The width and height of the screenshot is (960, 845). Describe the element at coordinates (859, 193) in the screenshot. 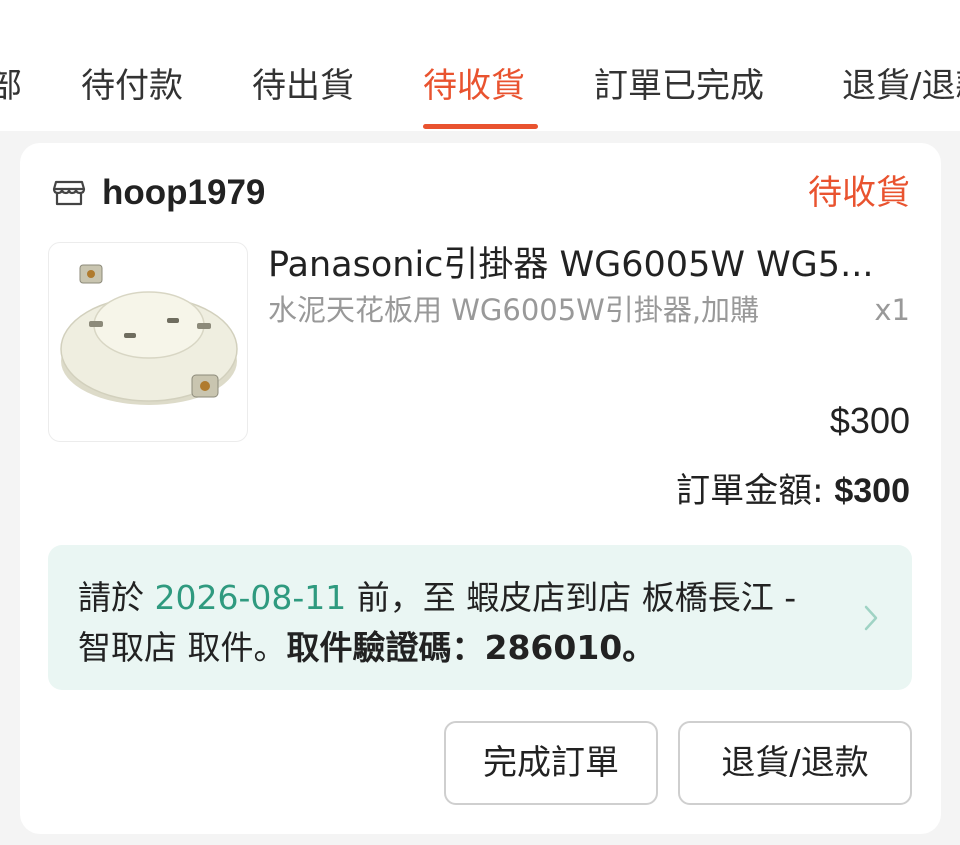

I see `order-status-label: 待收貨` at that location.